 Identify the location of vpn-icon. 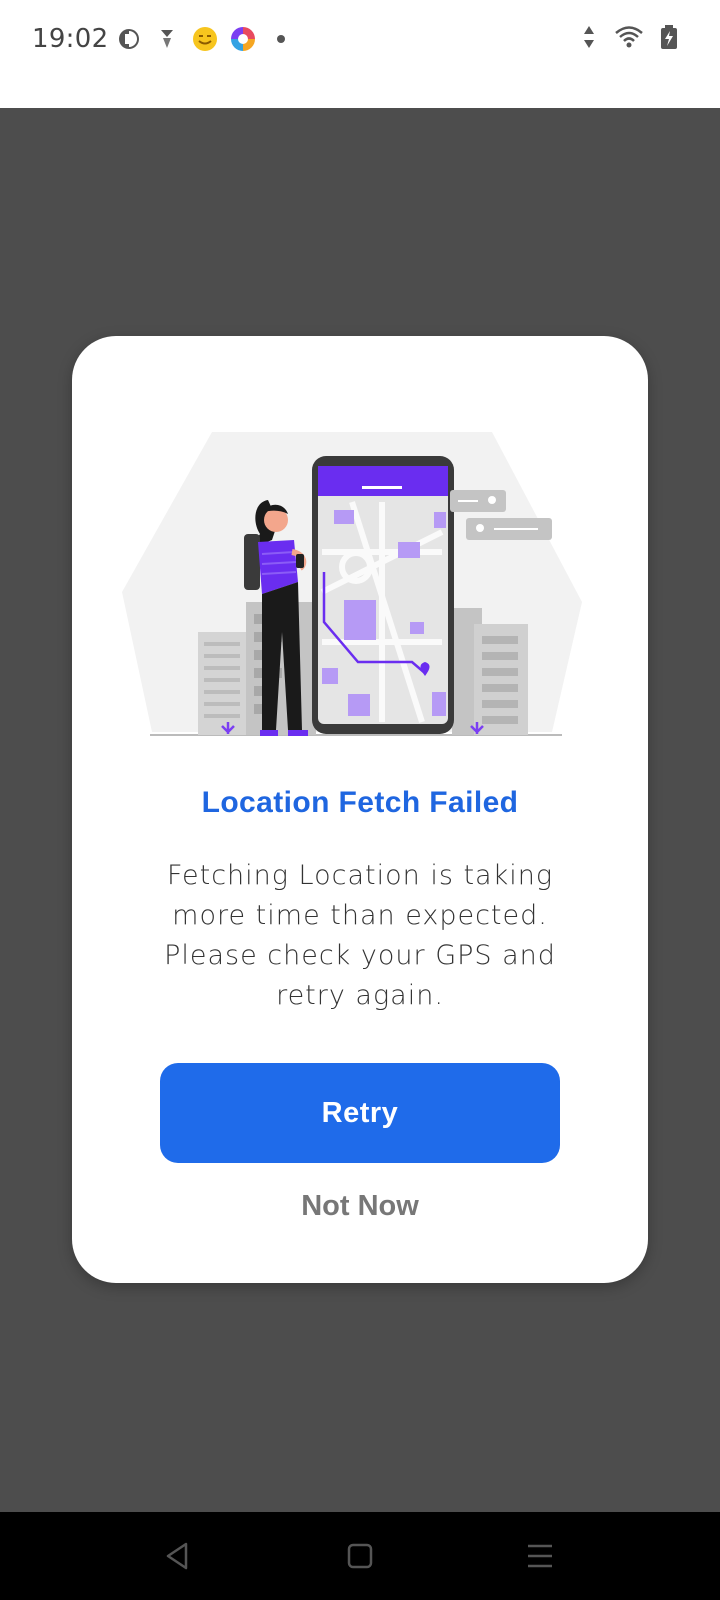
(167, 39).